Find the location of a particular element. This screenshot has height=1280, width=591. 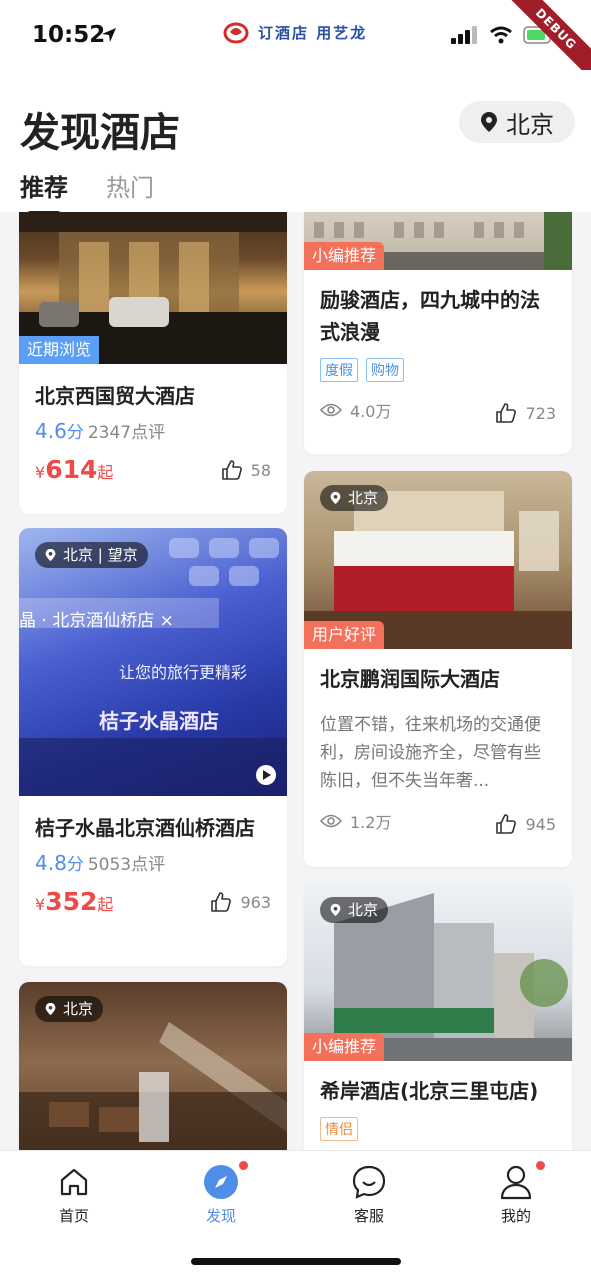

like-button: 945 is located at coordinates (525, 824).